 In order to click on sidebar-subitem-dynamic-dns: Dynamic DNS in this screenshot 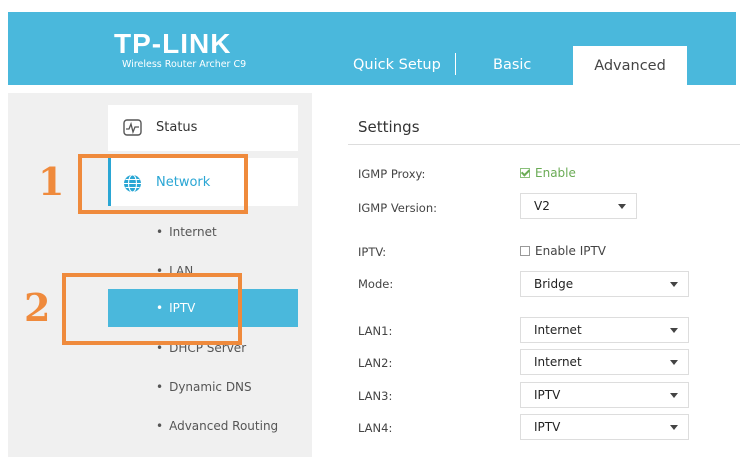, I will do `click(204, 387)`.